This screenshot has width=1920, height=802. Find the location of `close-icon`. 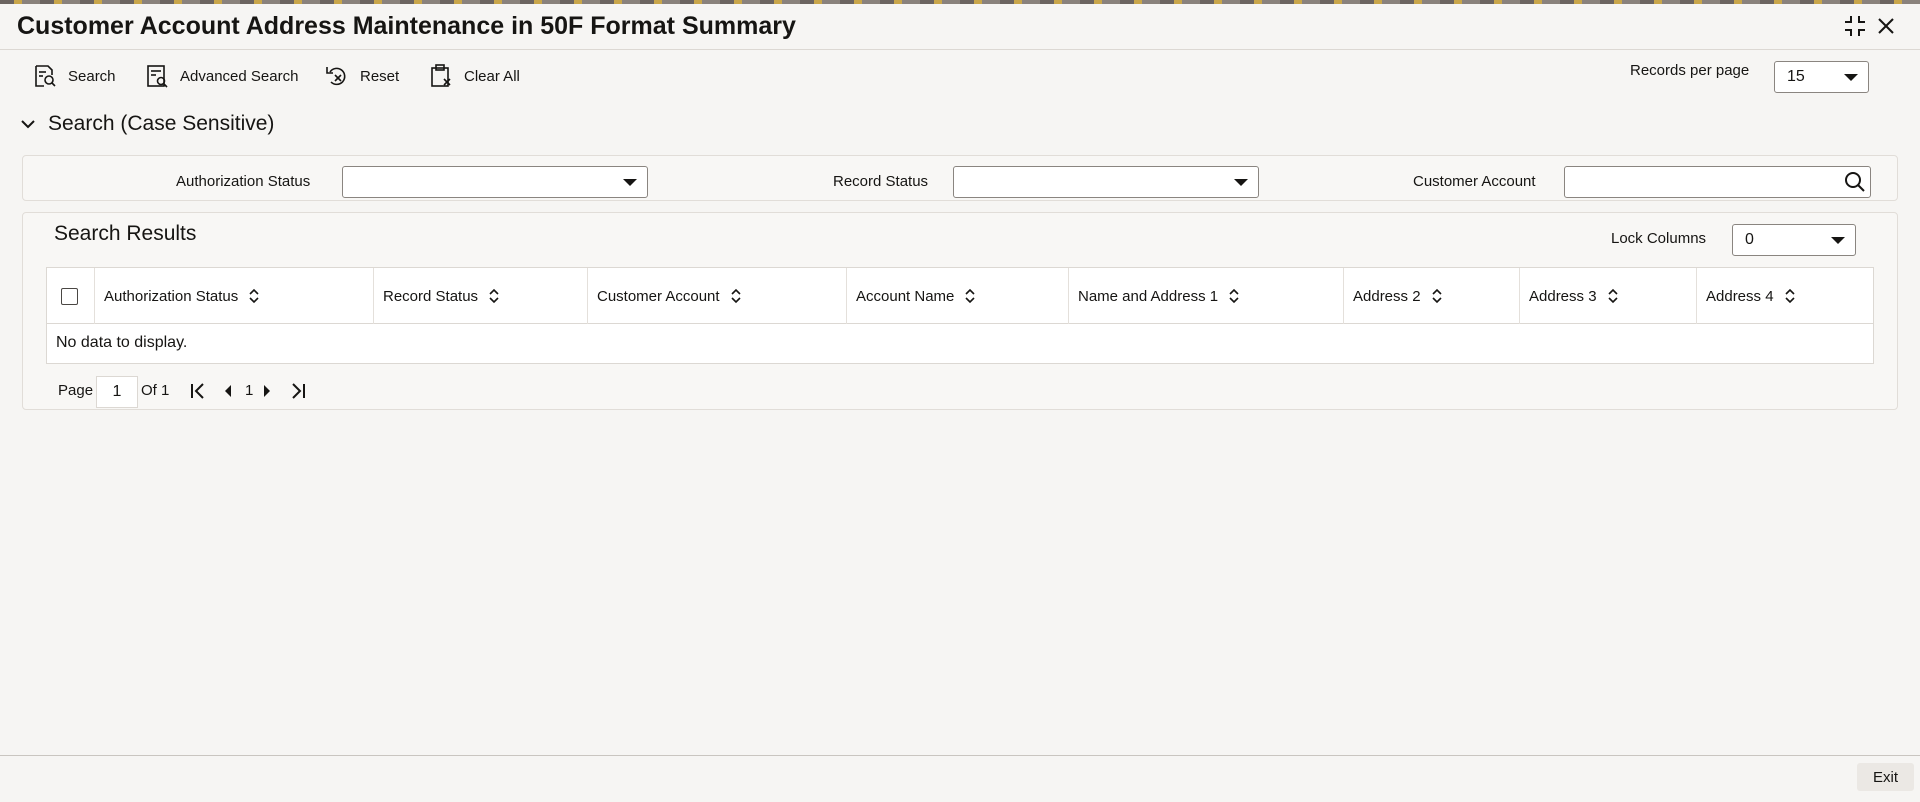

close-icon is located at coordinates (1886, 26).